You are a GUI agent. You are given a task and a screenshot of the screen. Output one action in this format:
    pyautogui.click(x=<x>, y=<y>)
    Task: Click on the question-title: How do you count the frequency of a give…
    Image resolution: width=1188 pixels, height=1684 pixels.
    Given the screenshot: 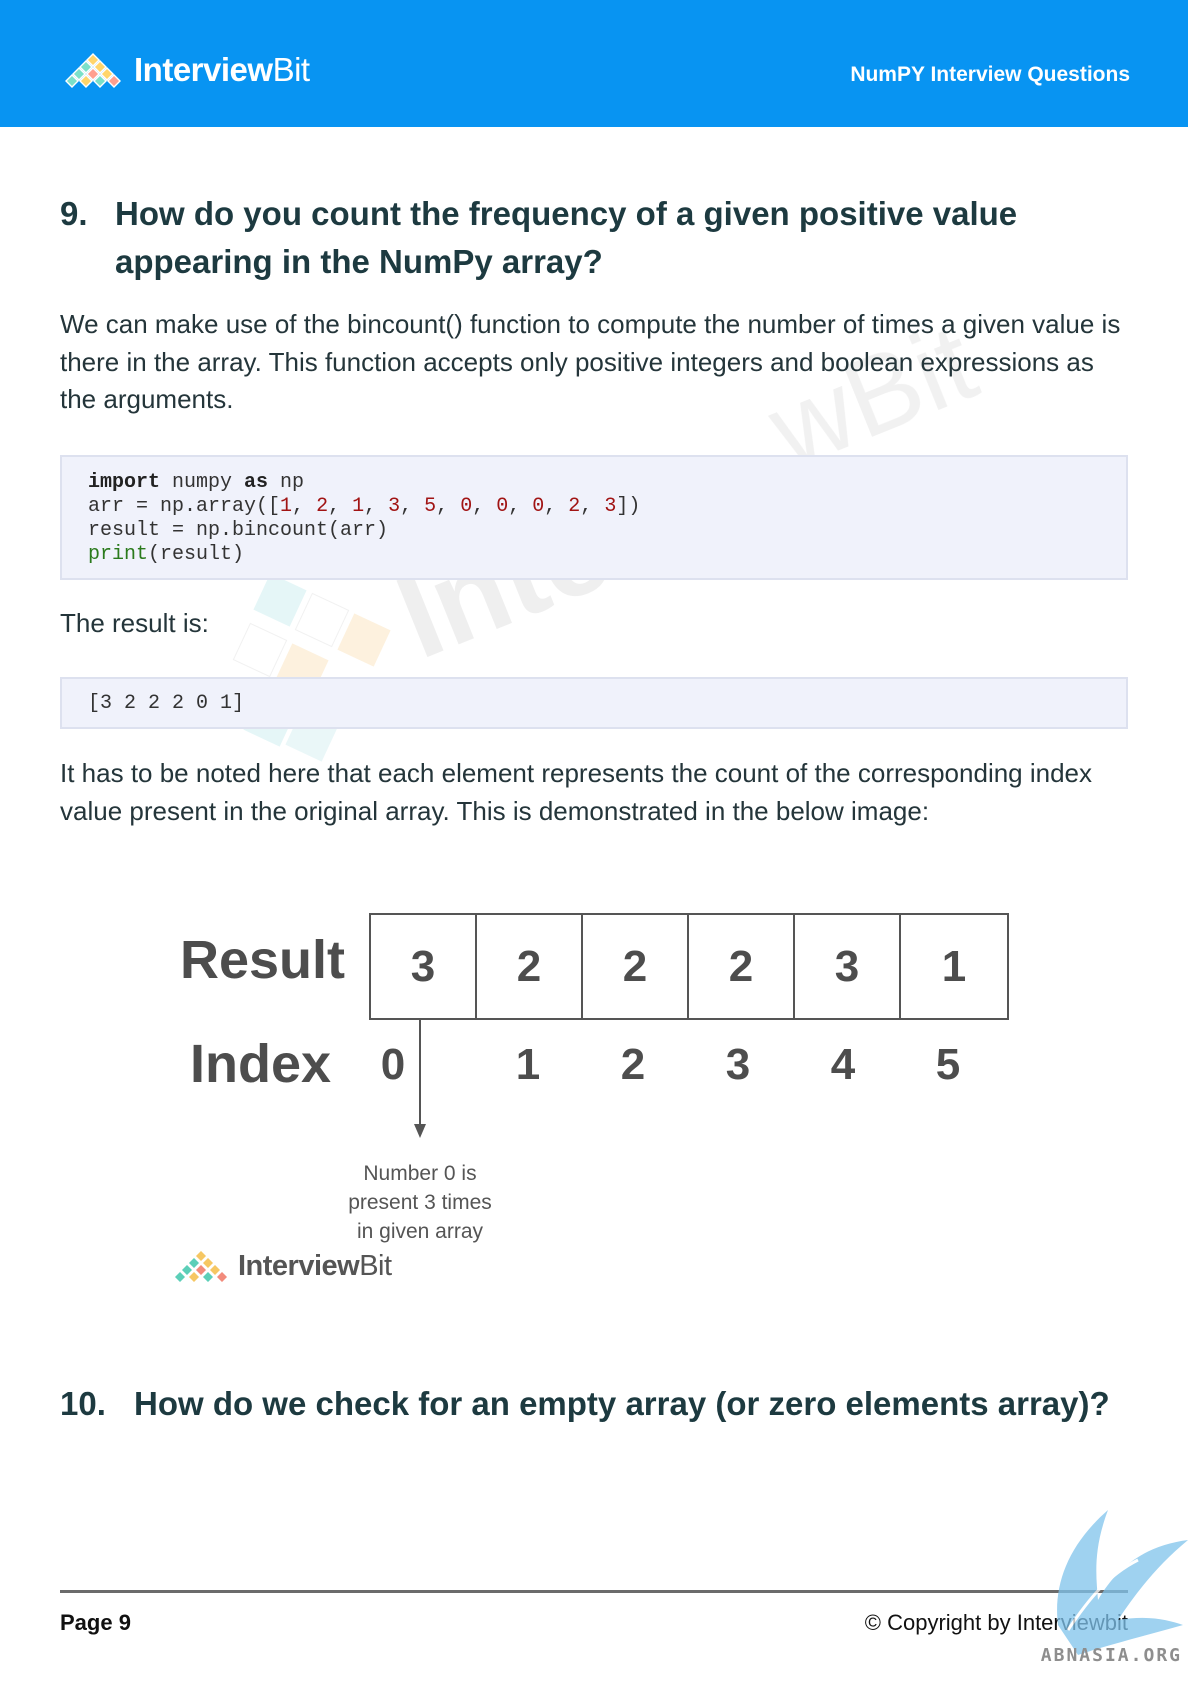 What is the action you would take?
    pyautogui.click(x=566, y=237)
    